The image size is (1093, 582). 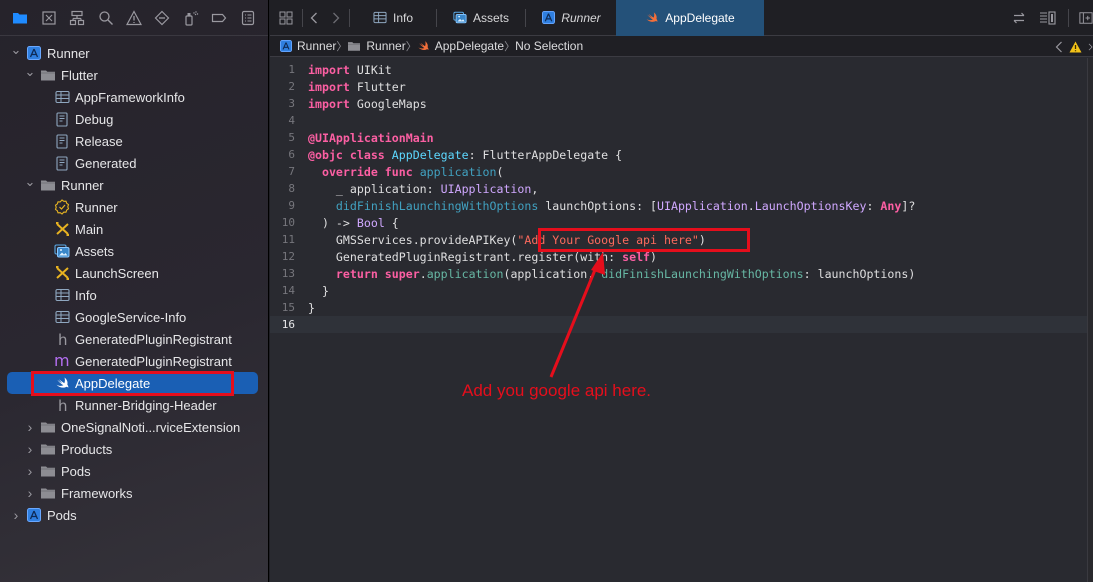 What do you see at coordinates (134, 163) in the screenshot?
I see `tree-item-generated: Generated` at bounding box center [134, 163].